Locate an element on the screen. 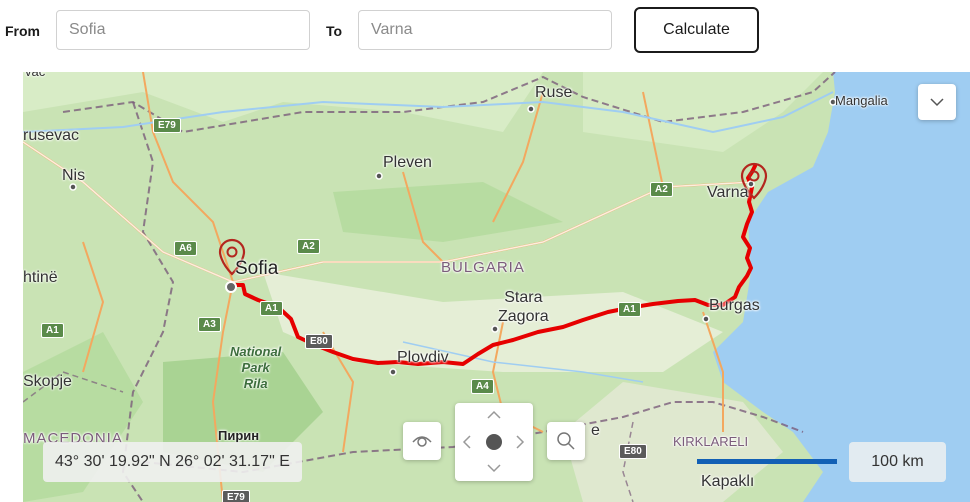  place-label-mangalia: Mangalia is located at coordinates (861, 100).